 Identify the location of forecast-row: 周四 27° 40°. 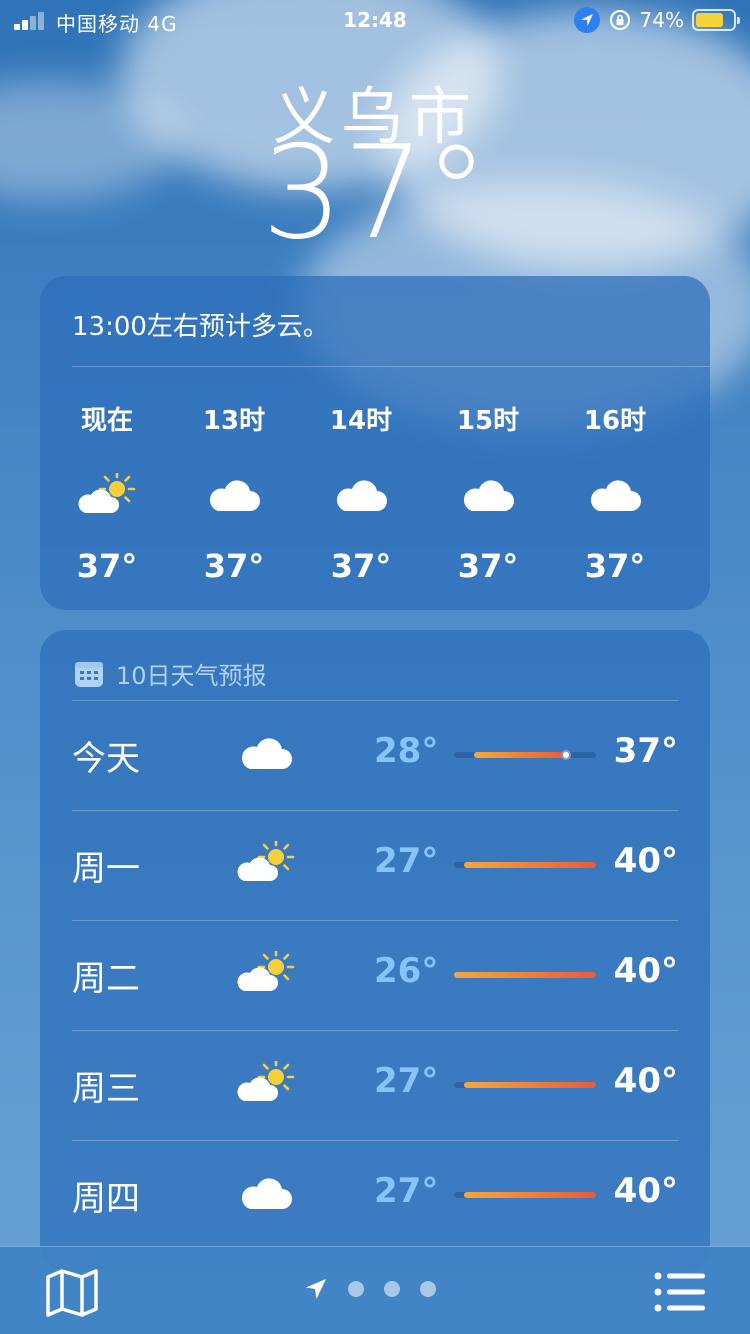
(375, 1196).